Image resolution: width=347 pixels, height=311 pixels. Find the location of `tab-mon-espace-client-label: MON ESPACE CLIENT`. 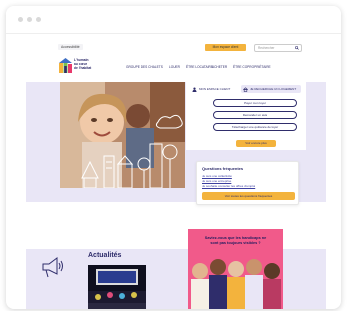

tab-mon-espace-client-label: MON ESPACE CLIENT is located at coordinates (215, 89).